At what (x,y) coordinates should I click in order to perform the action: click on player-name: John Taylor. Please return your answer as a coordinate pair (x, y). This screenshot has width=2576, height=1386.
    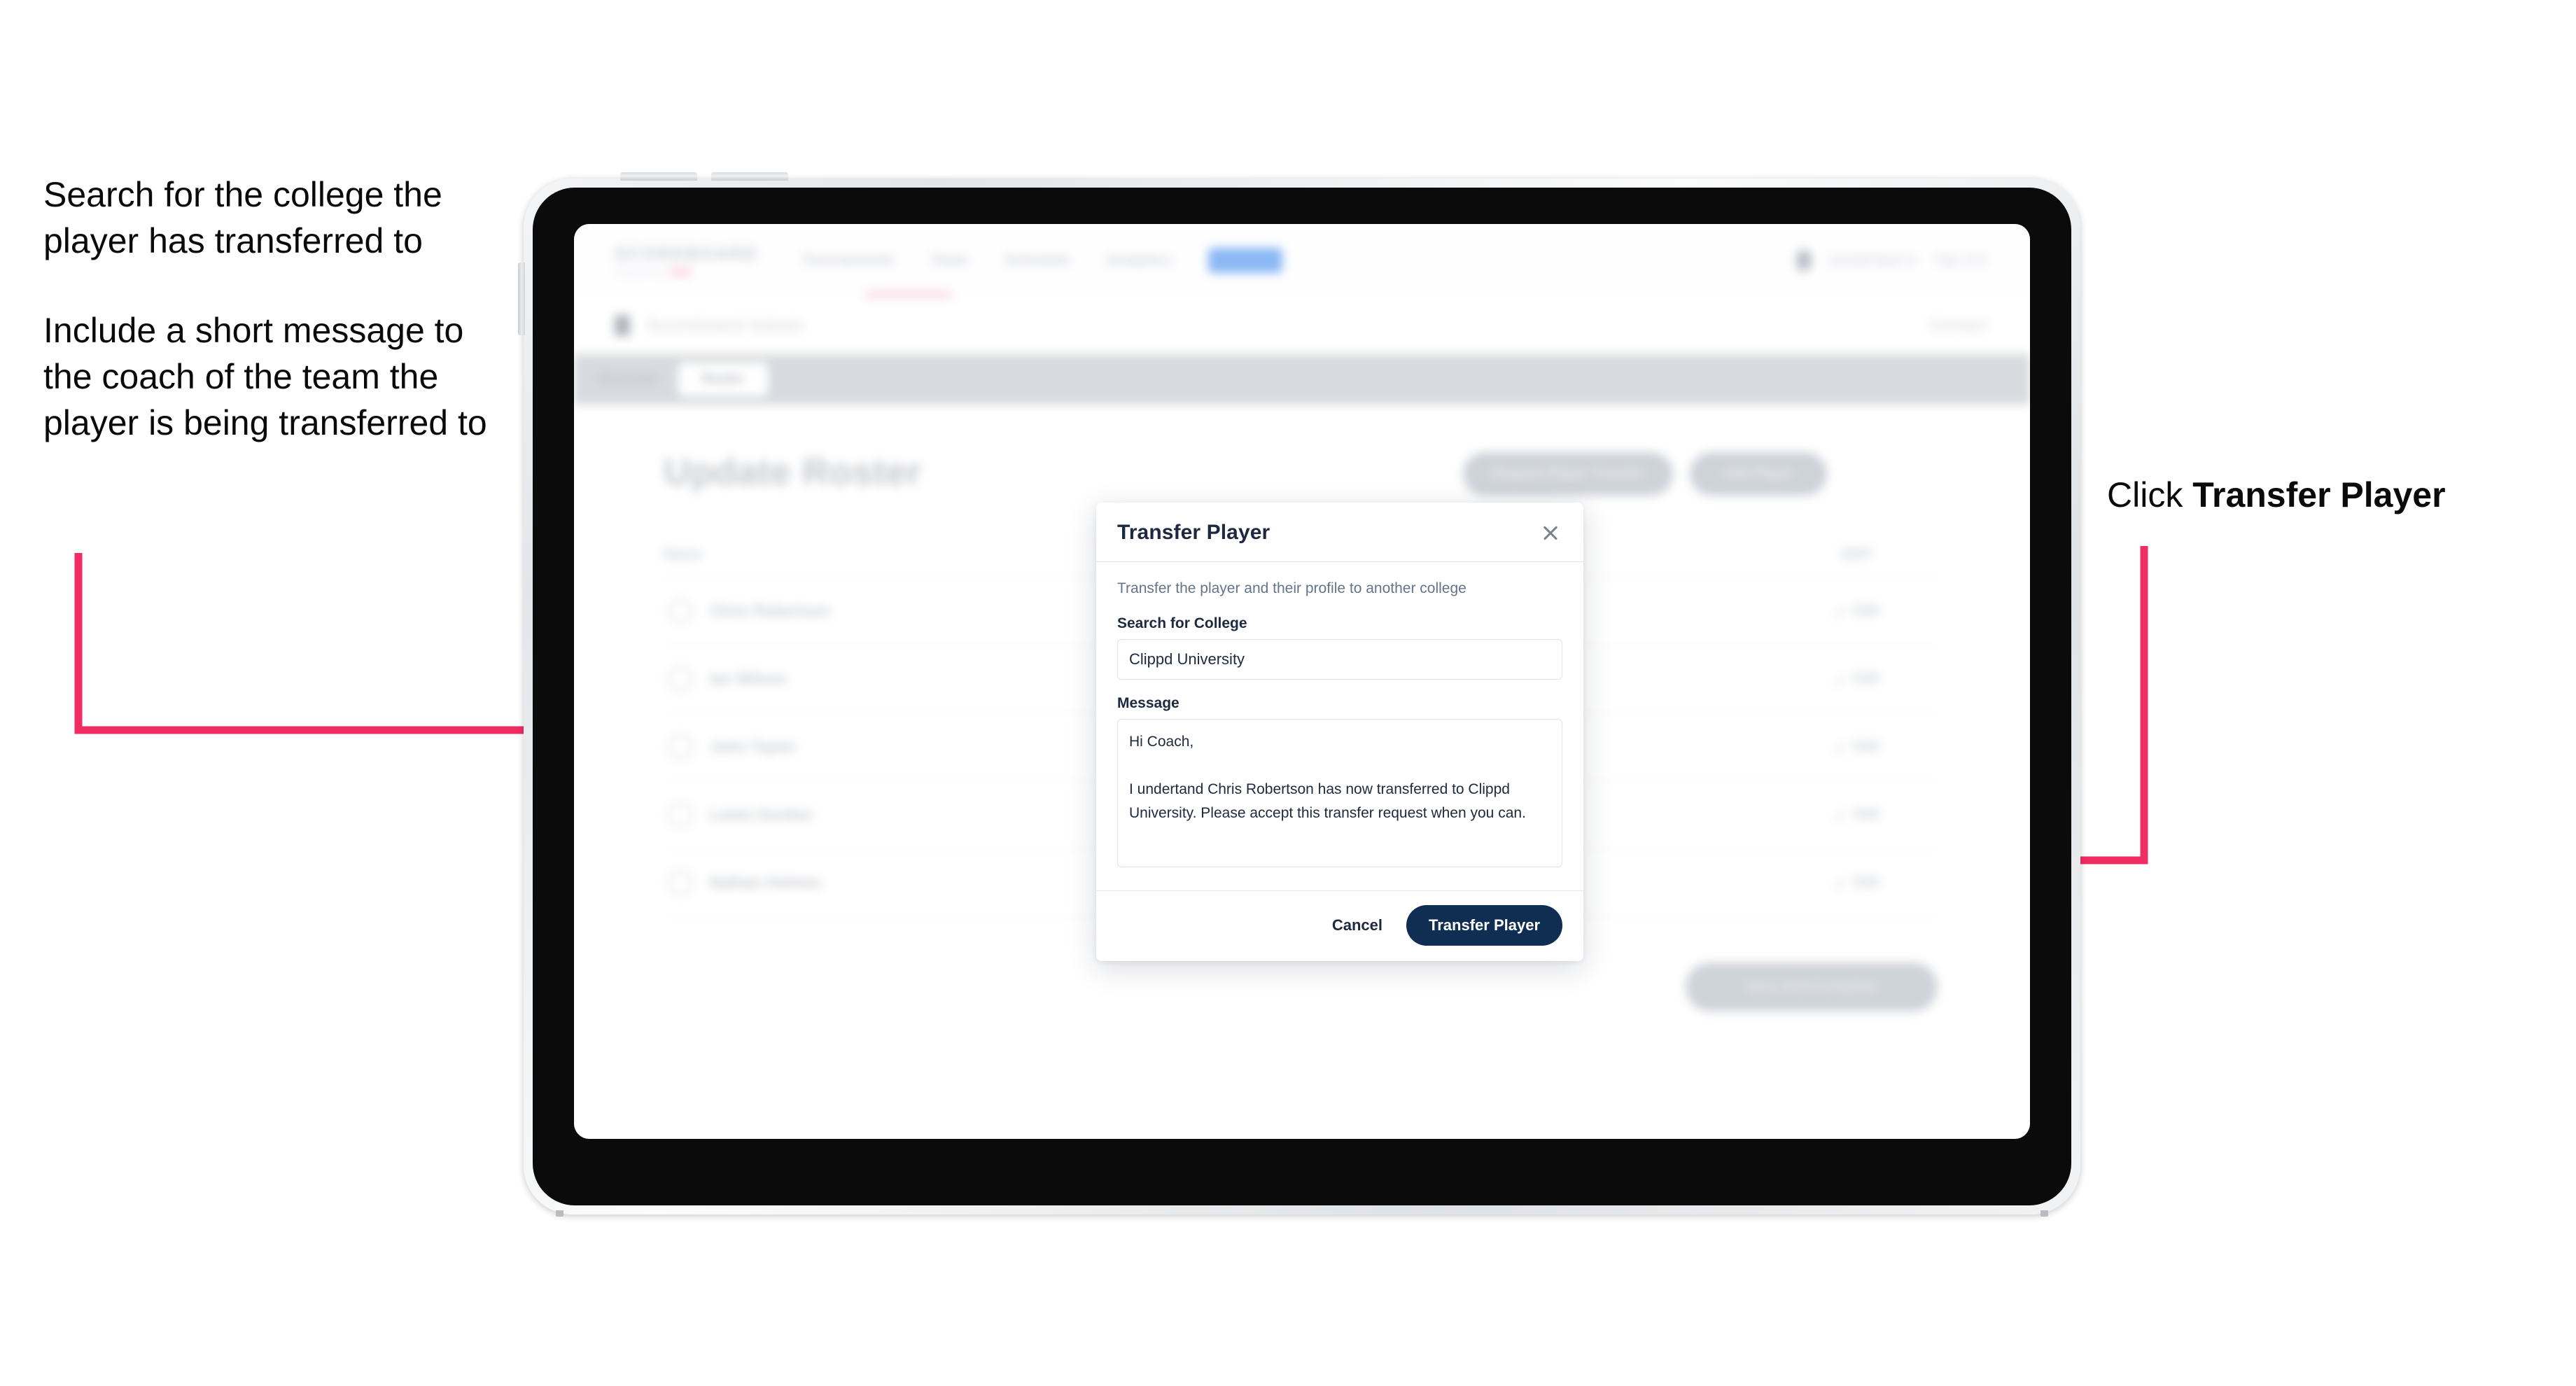
    Looking at the image, I should click on (753, 746).